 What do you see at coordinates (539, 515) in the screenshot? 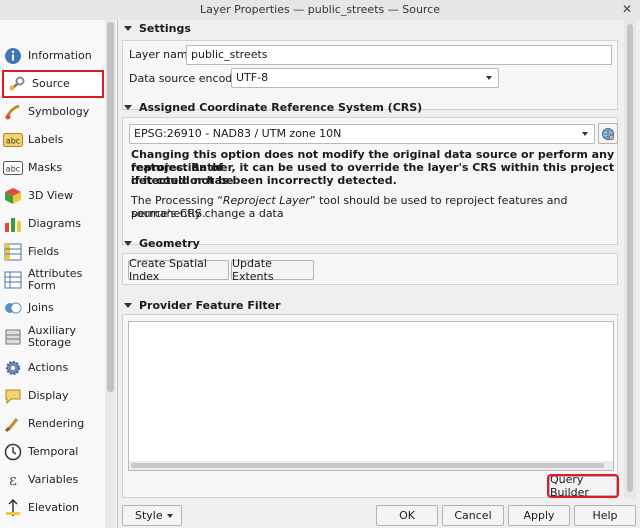
I see `apply-button: Apply` at bounding box center [539, 515].